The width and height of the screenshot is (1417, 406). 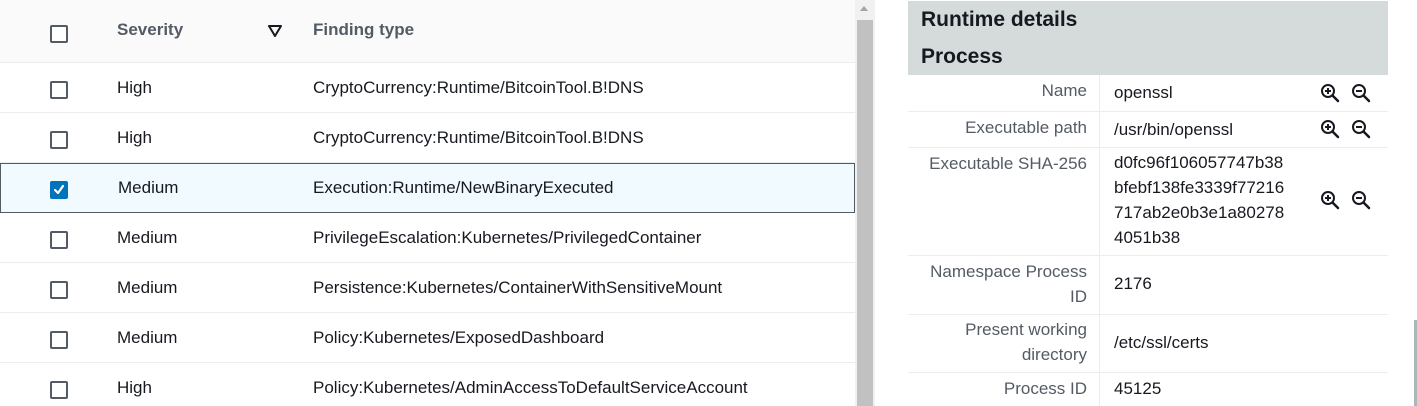 I want to click on detail-key: directory, so click(x=1054, y=354).